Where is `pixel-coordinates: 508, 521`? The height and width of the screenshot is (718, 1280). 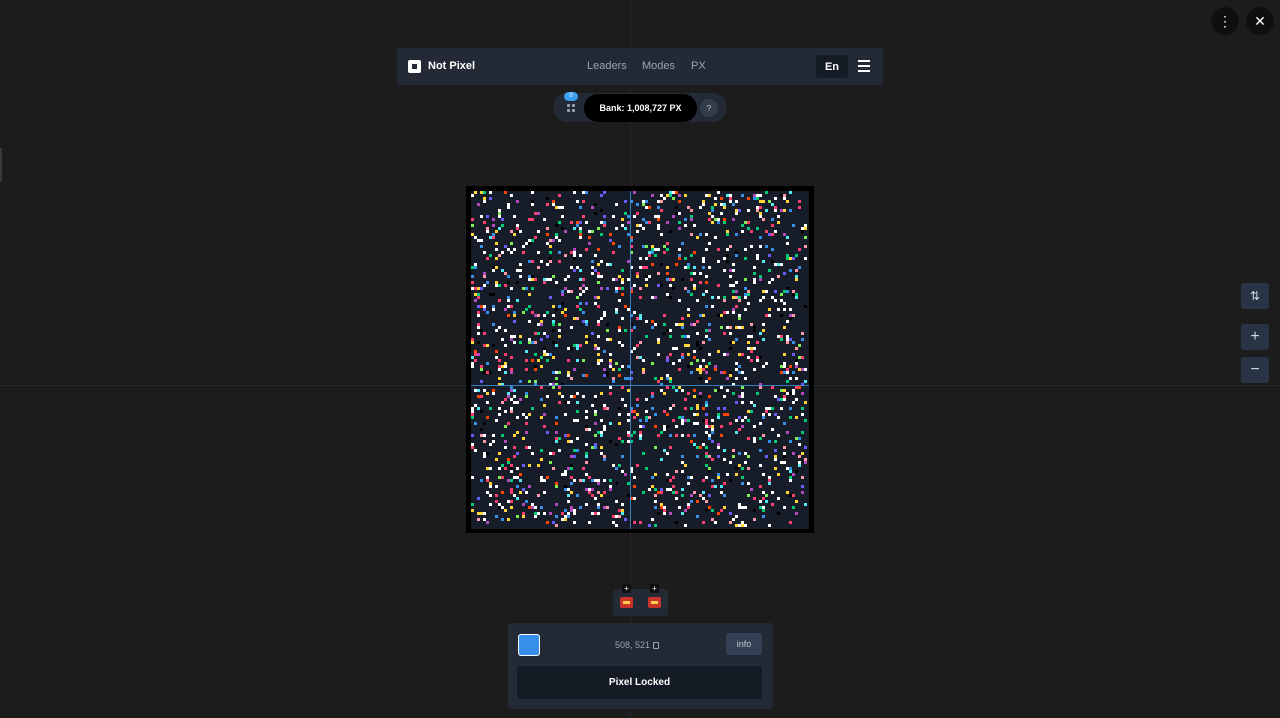 pixel-coordinates: 508, 521 is located at coordinates (637, 645).